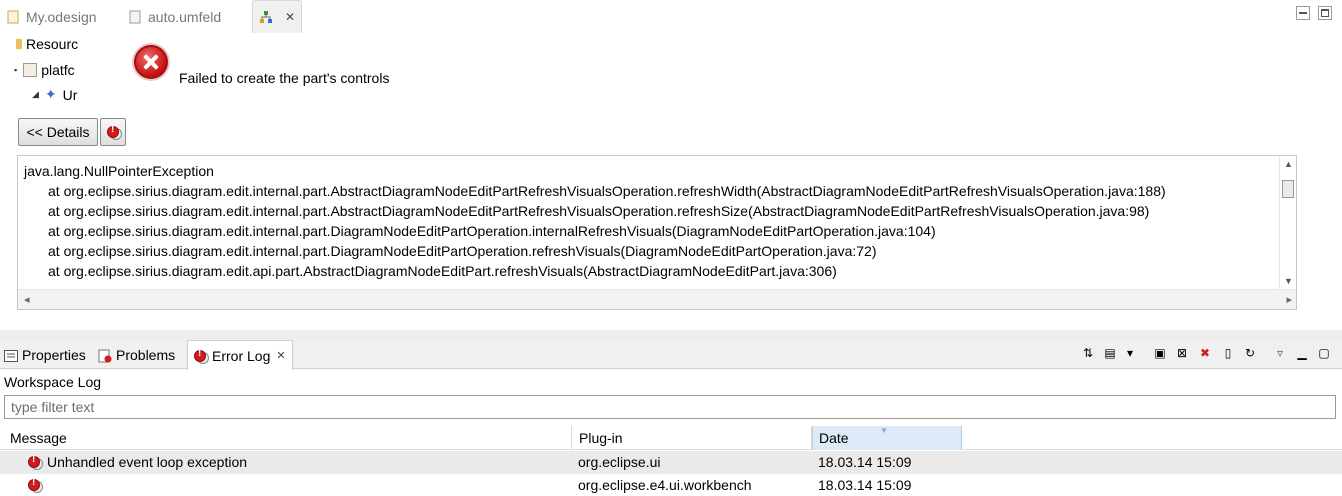  Describe the element at coordinates (670, 407) in the screenshot. I see `filter-input` at that location.